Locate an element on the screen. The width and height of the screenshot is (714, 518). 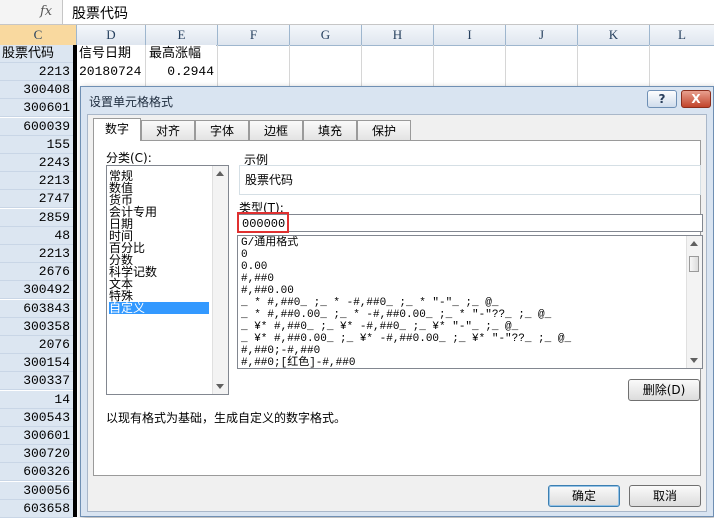
tab-protection: 保护 is located at coordinates (384, 130).